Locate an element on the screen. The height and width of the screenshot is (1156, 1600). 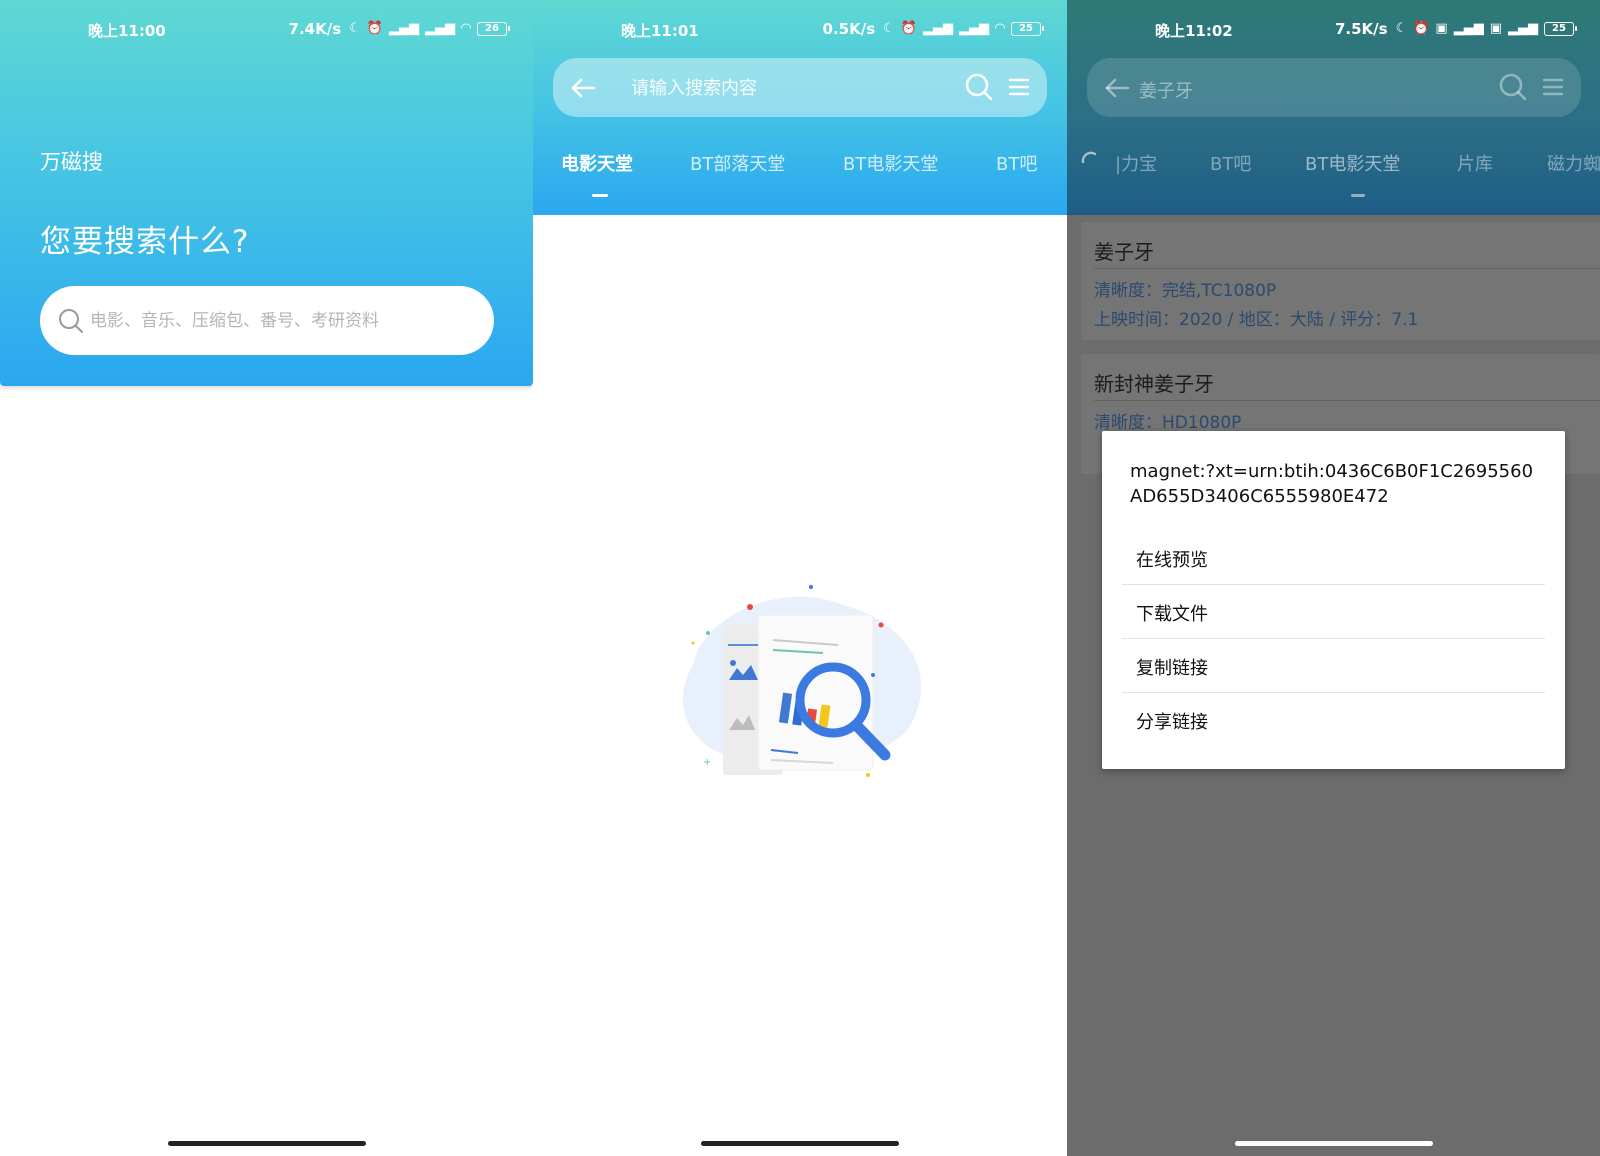
status-bar: 晚上11:00 7.4K/s ☾ ⏰ ▂▄▆ ▂▄▆ ◠ 26 is located at coordinates (266, 30).